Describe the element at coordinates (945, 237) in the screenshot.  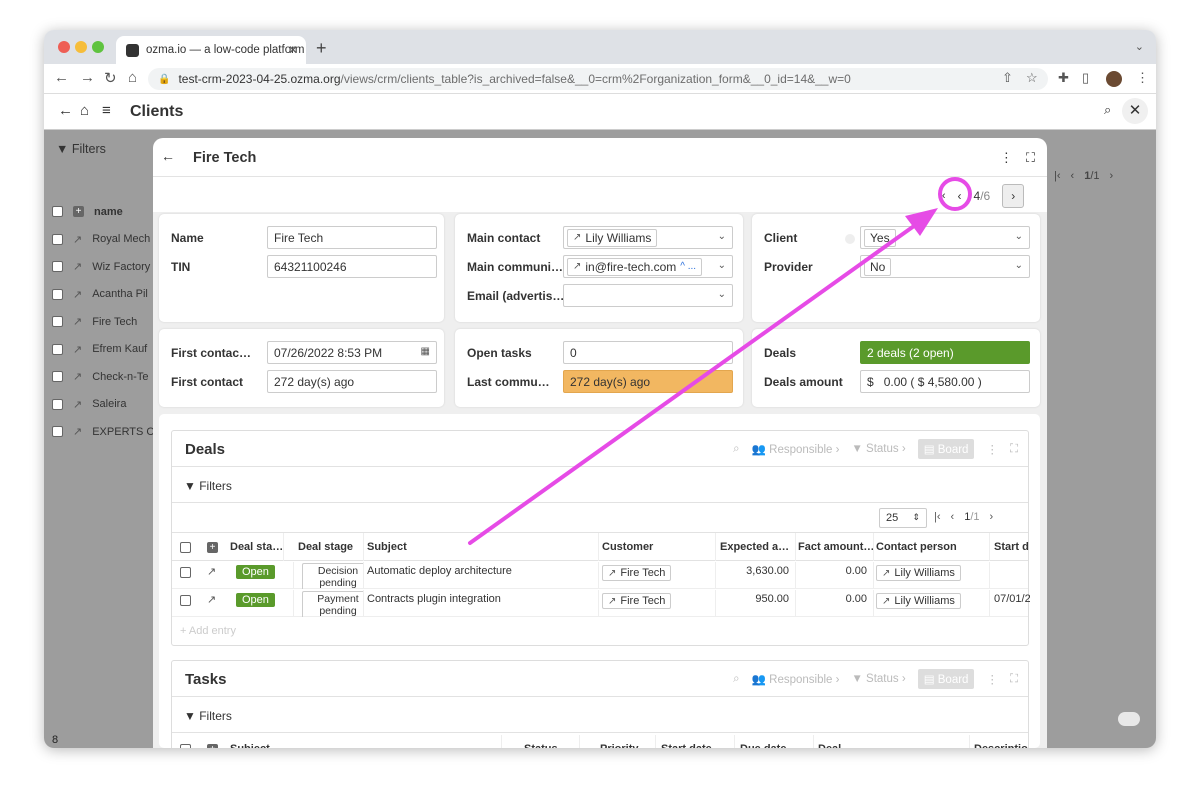
I see `client-select: Yes ⌄` at that location.